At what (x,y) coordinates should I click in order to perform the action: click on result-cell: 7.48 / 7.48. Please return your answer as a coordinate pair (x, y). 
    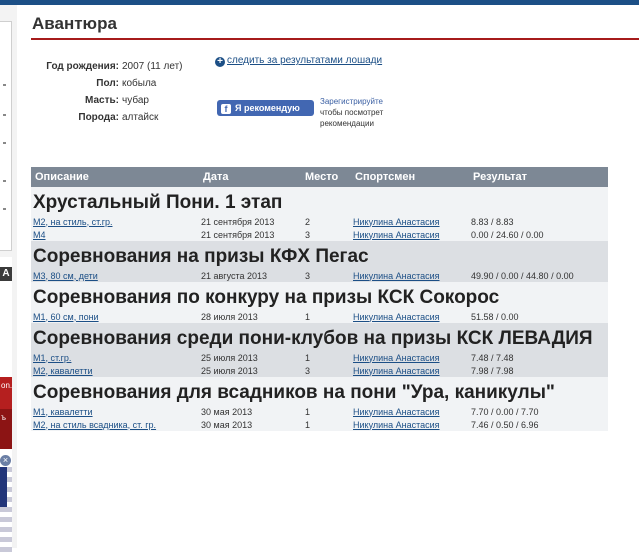
    Looking at the image, I should click on (538, 357).